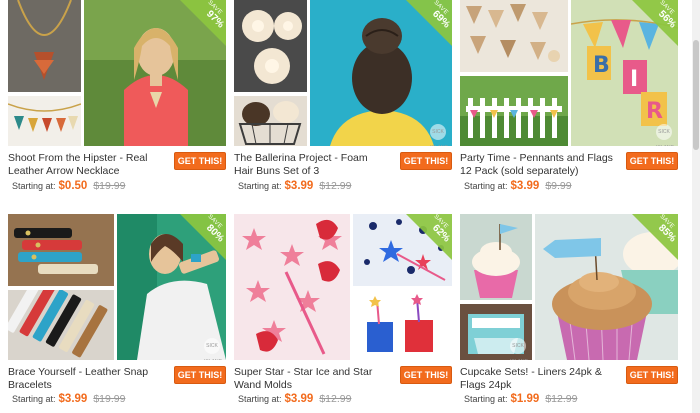 The width and height of the screenshot is (700, 413). I want to click on product-image: SICK ISLAND, so click(496, 332).